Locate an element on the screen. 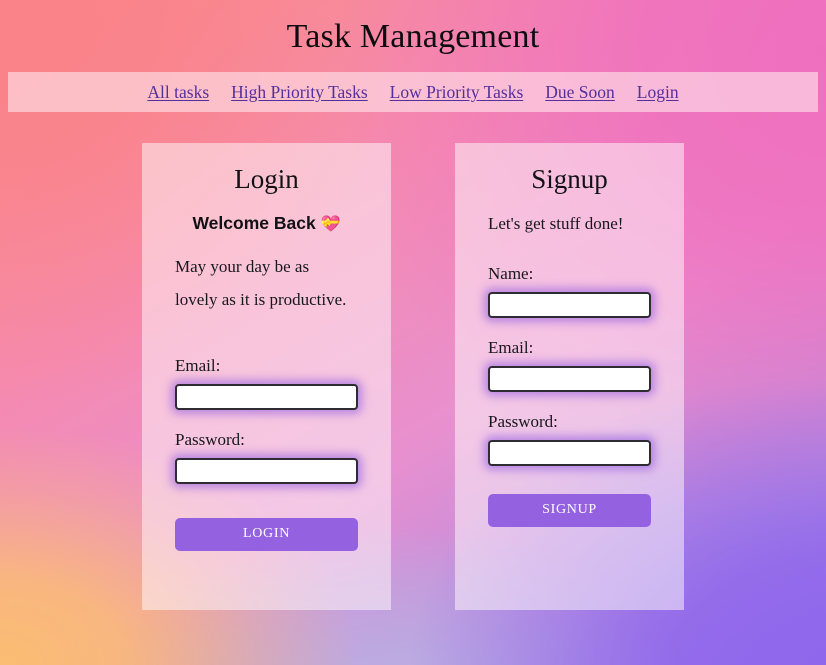 The width and height of the screenshot is (826, 665). signup-name-input is located at coordinates (569, 304).